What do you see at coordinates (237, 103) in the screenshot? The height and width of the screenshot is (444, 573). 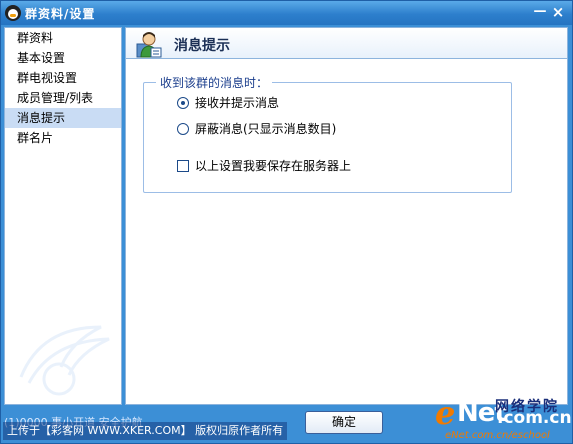 I see `receive-and-notify-label: 接收并提示消息` at bounding box center [237, 103].